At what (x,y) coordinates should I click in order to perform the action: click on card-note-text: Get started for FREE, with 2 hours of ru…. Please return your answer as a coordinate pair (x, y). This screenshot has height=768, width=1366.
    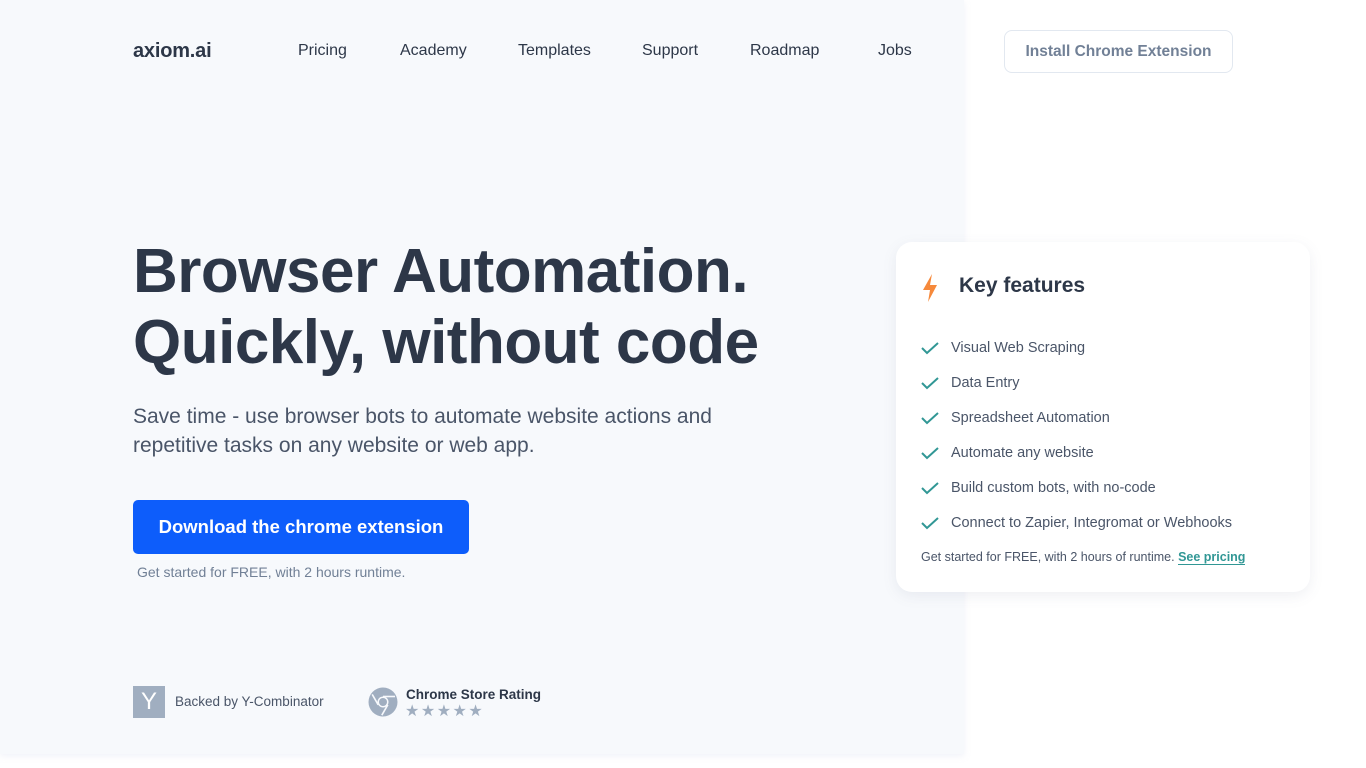
    Looking at the image, I should click on (1048, 557).